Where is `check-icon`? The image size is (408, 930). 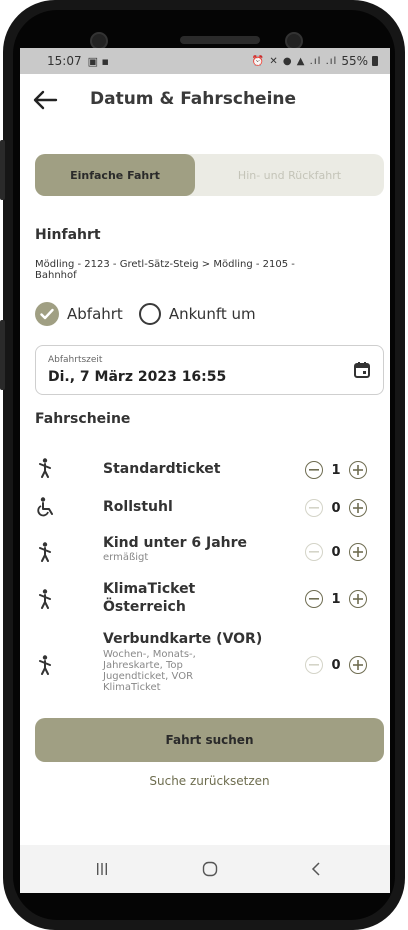 check-icon is located at coordinates (47, 314).